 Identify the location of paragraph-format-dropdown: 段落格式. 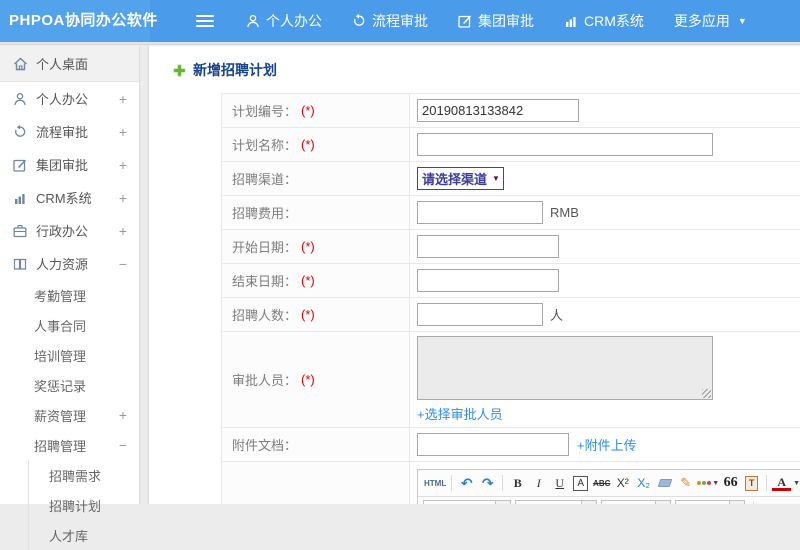
(556, 502).